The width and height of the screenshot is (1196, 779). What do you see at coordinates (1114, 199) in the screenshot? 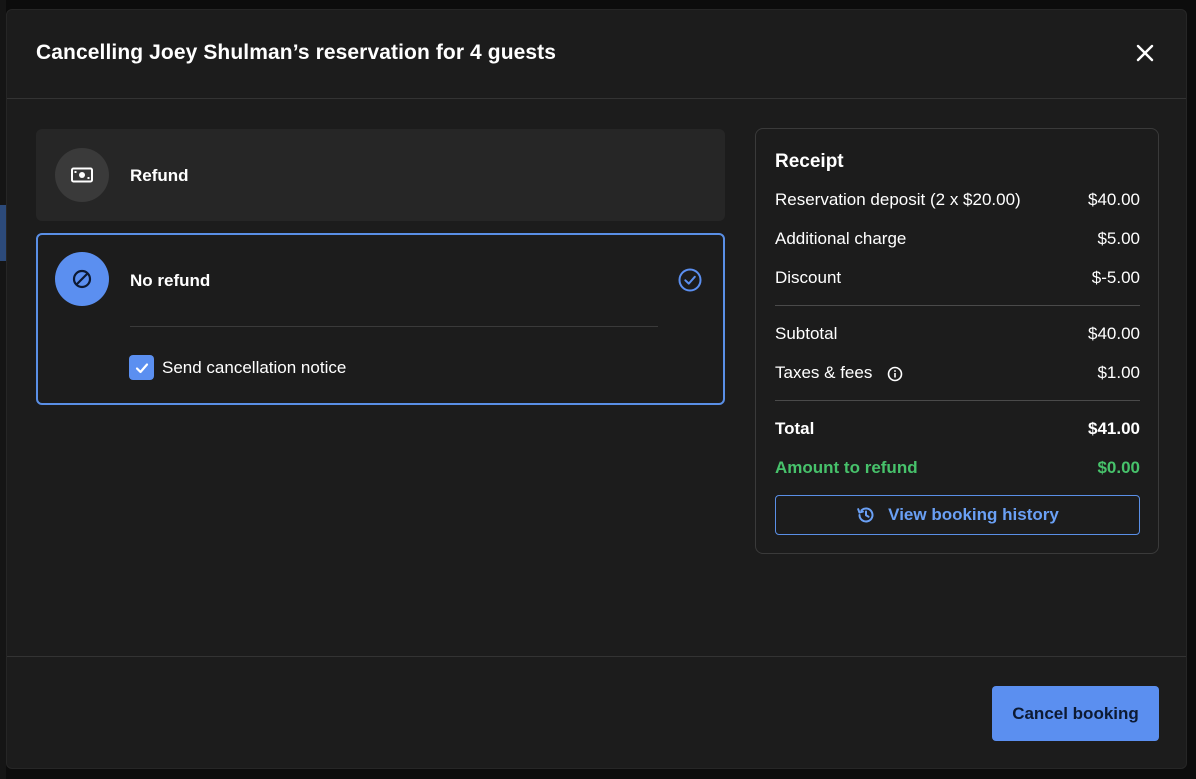
I see `receipt-row-amount: $40.00` at bounding box center [1114, 199].